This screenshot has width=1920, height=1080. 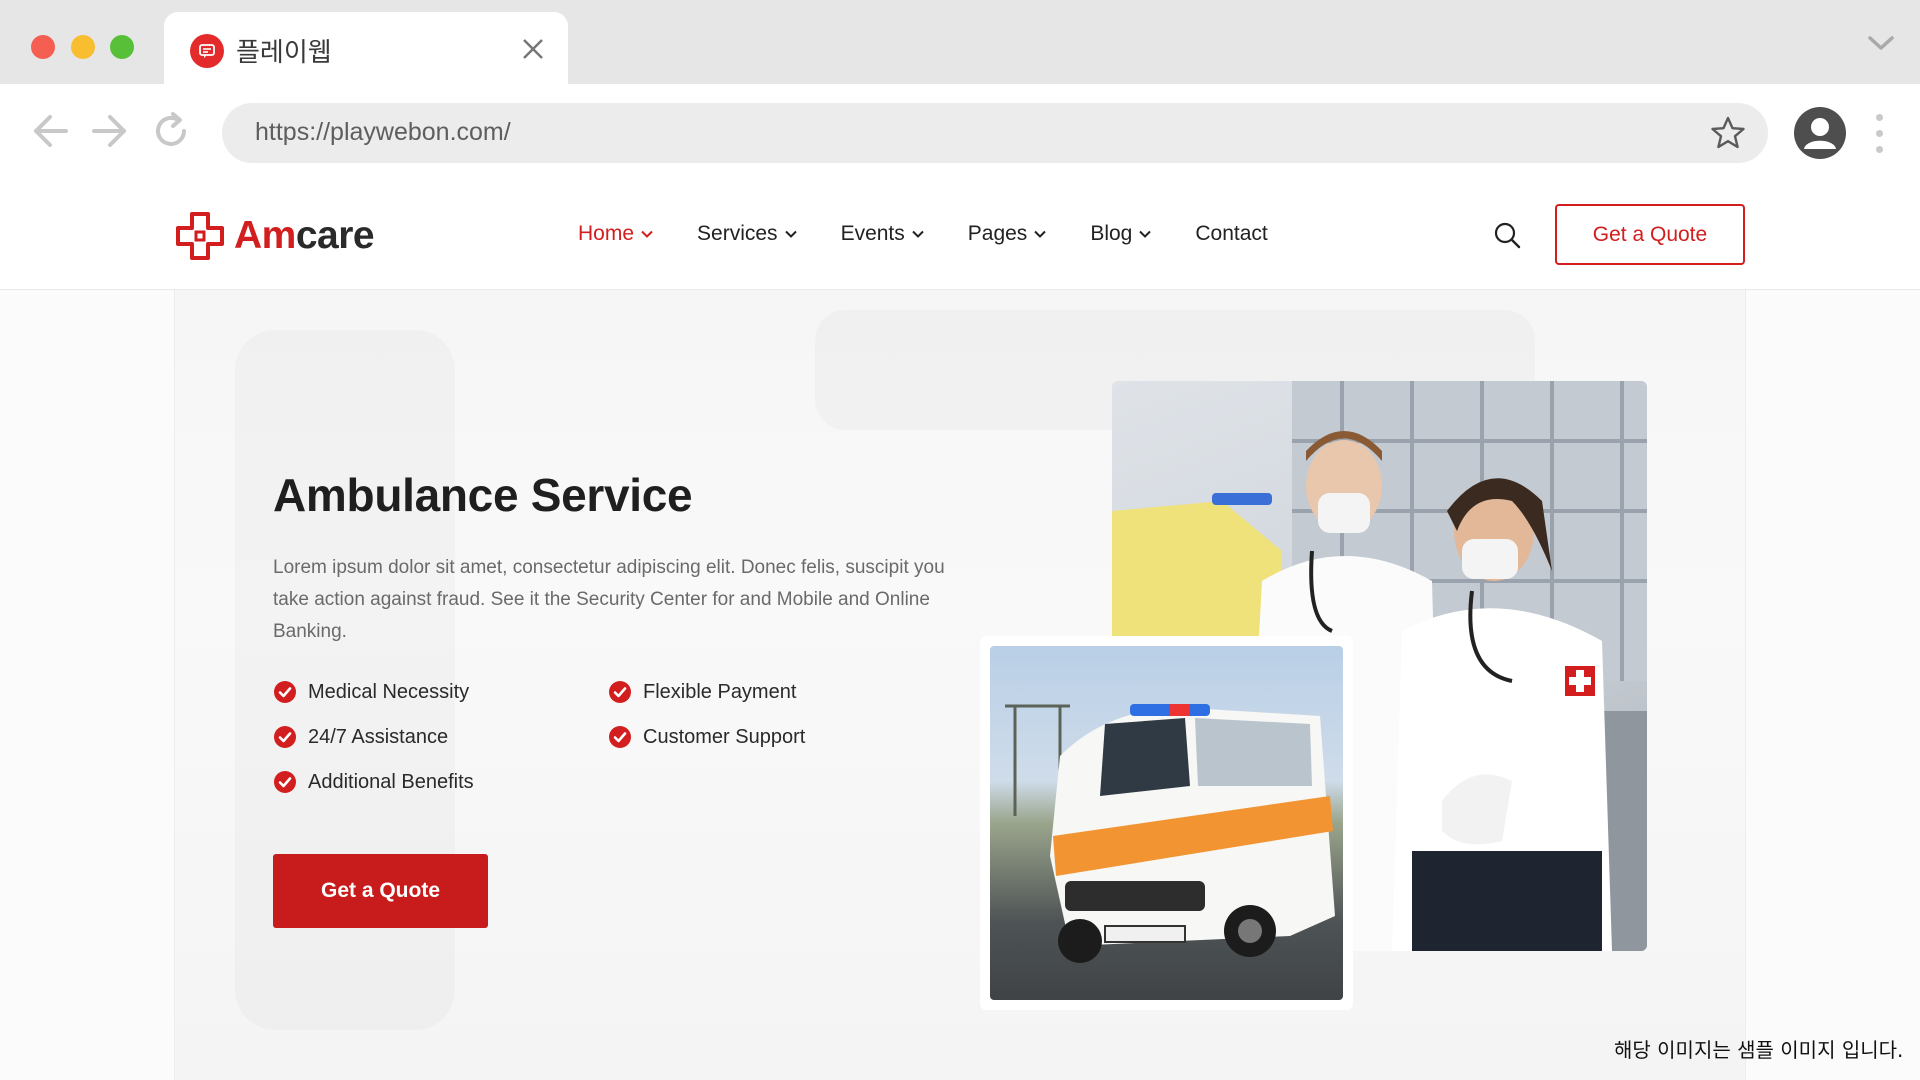 I want to click on feature-item: Additional Benefits, so click(x=373, y=782).